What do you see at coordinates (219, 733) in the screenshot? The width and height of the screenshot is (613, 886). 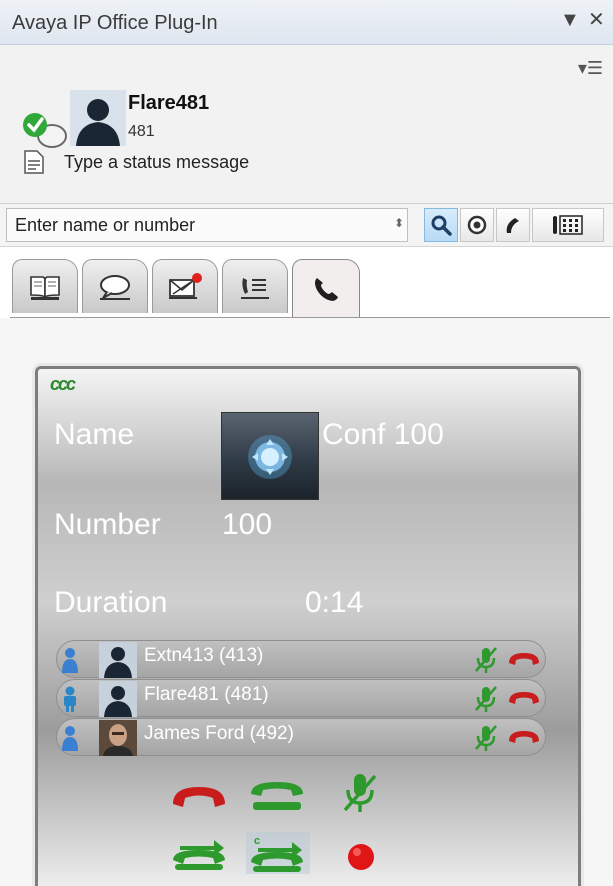 I see `participant-name: James Ford (492)` at bounding box center [219, 733].